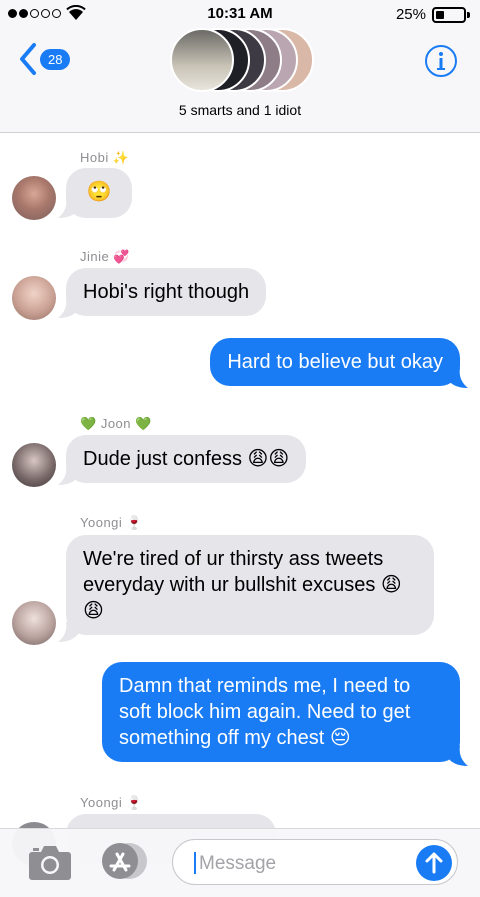 This screenshot has height=897, width=480. I want to click on info-icon, so click(441, 61).